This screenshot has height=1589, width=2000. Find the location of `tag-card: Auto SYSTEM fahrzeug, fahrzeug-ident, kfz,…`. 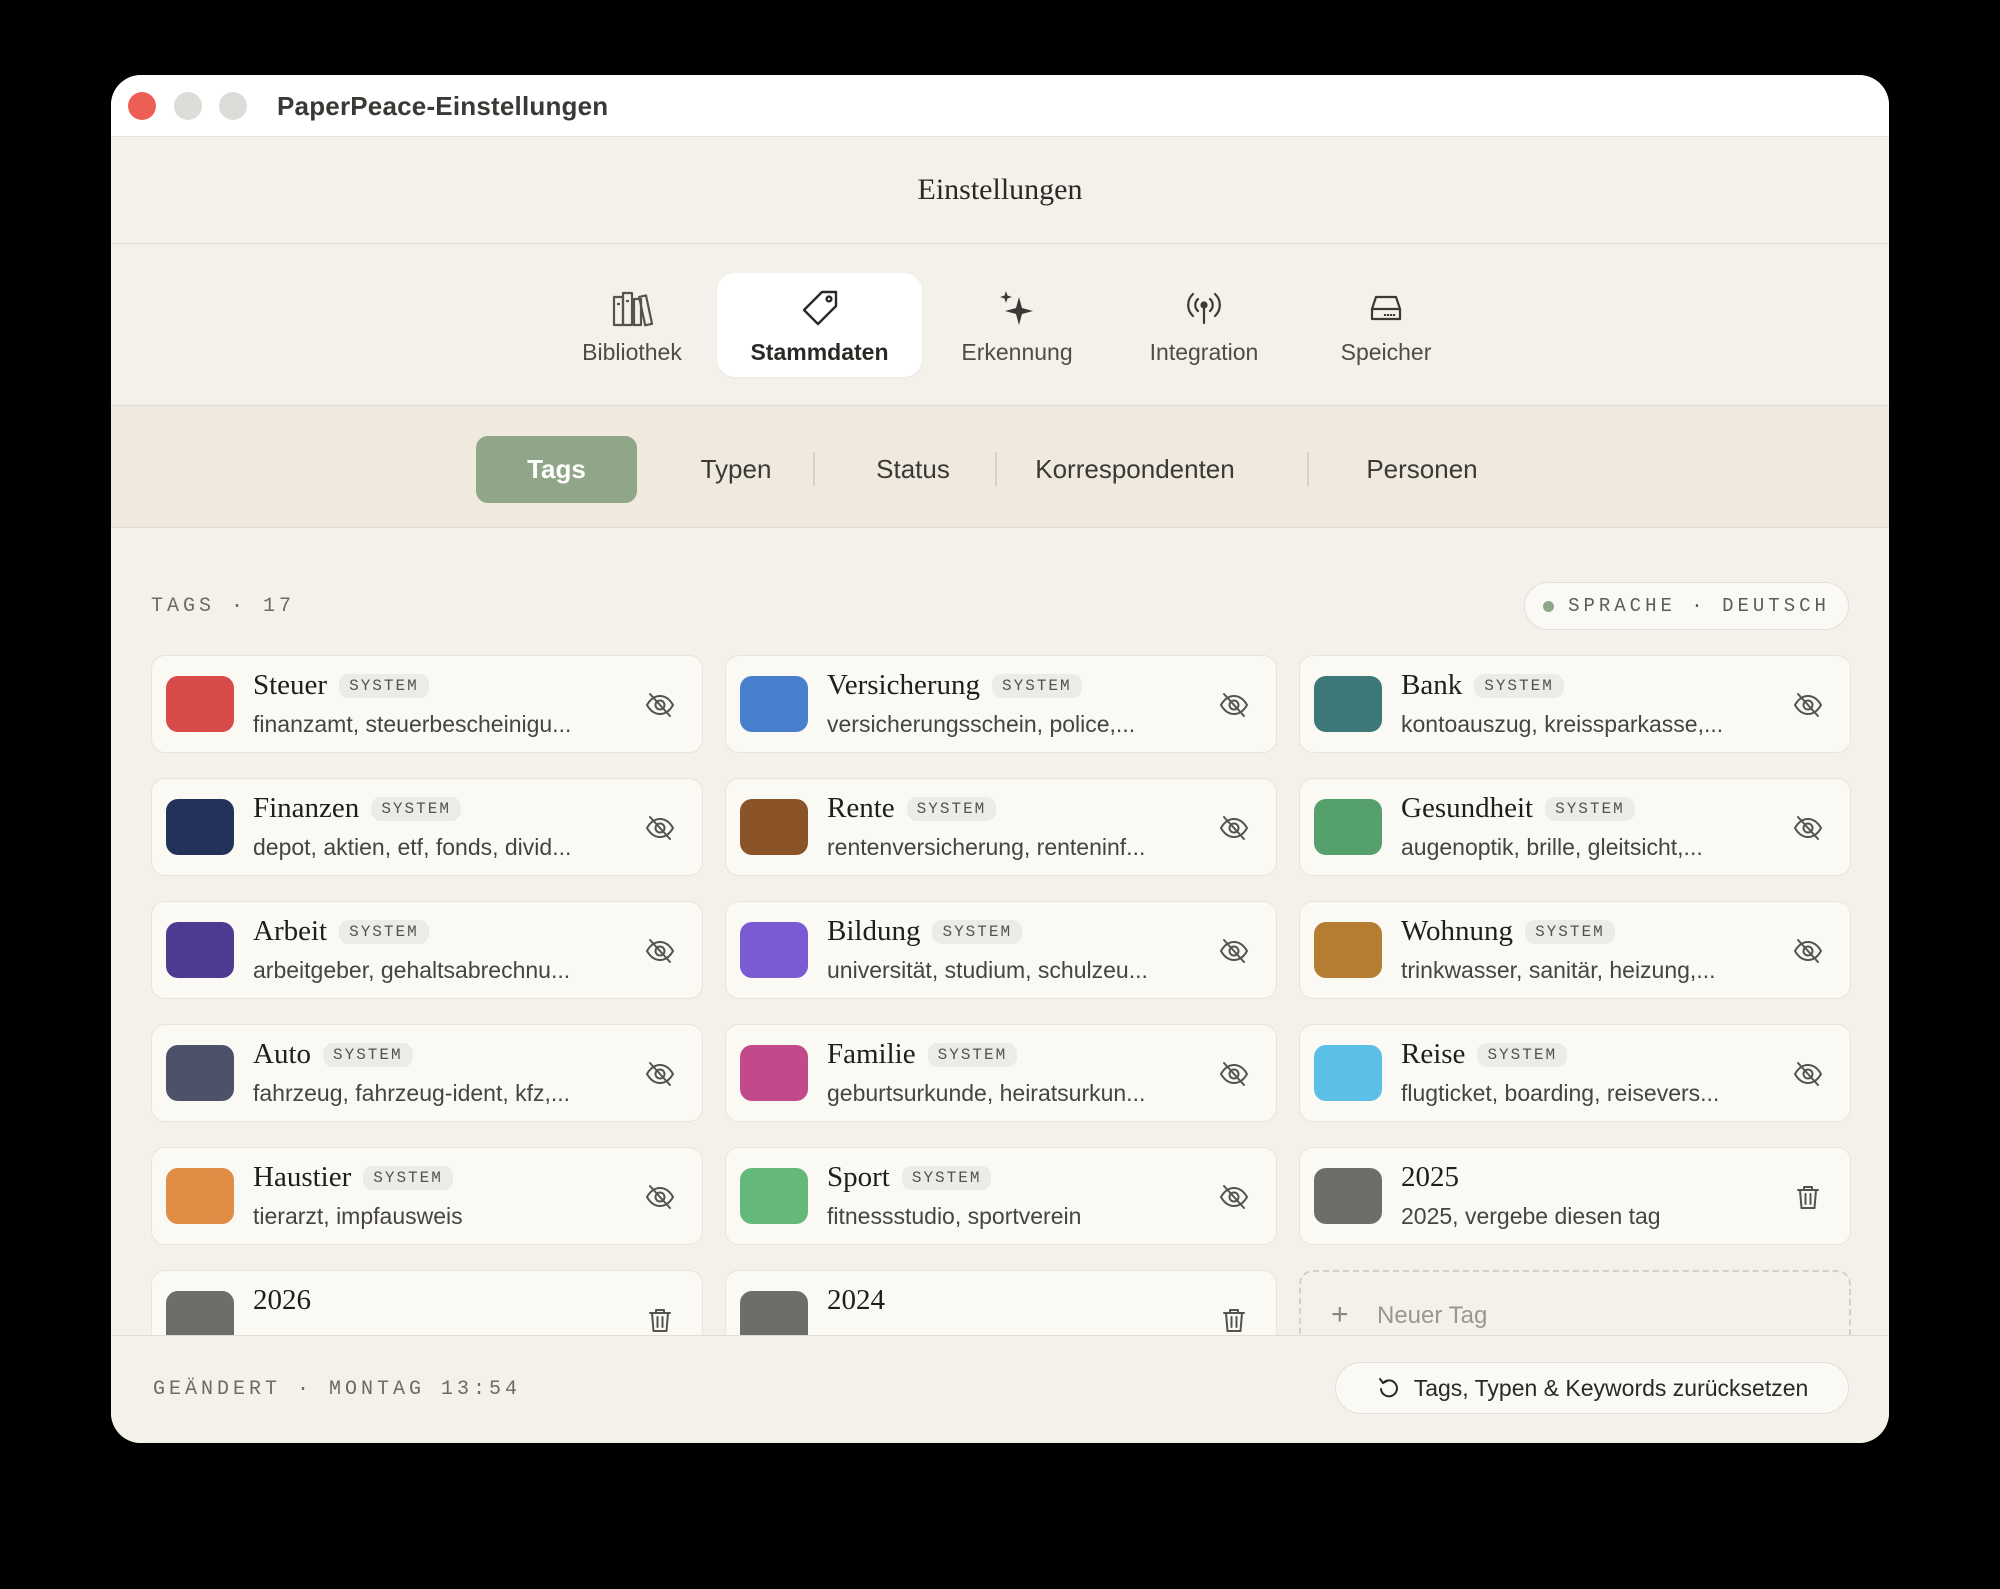

tag-card: Auto SYSTEM fahrzeug, fahrzeug-ident, kfz,… is located at coordinates (427, 1073).